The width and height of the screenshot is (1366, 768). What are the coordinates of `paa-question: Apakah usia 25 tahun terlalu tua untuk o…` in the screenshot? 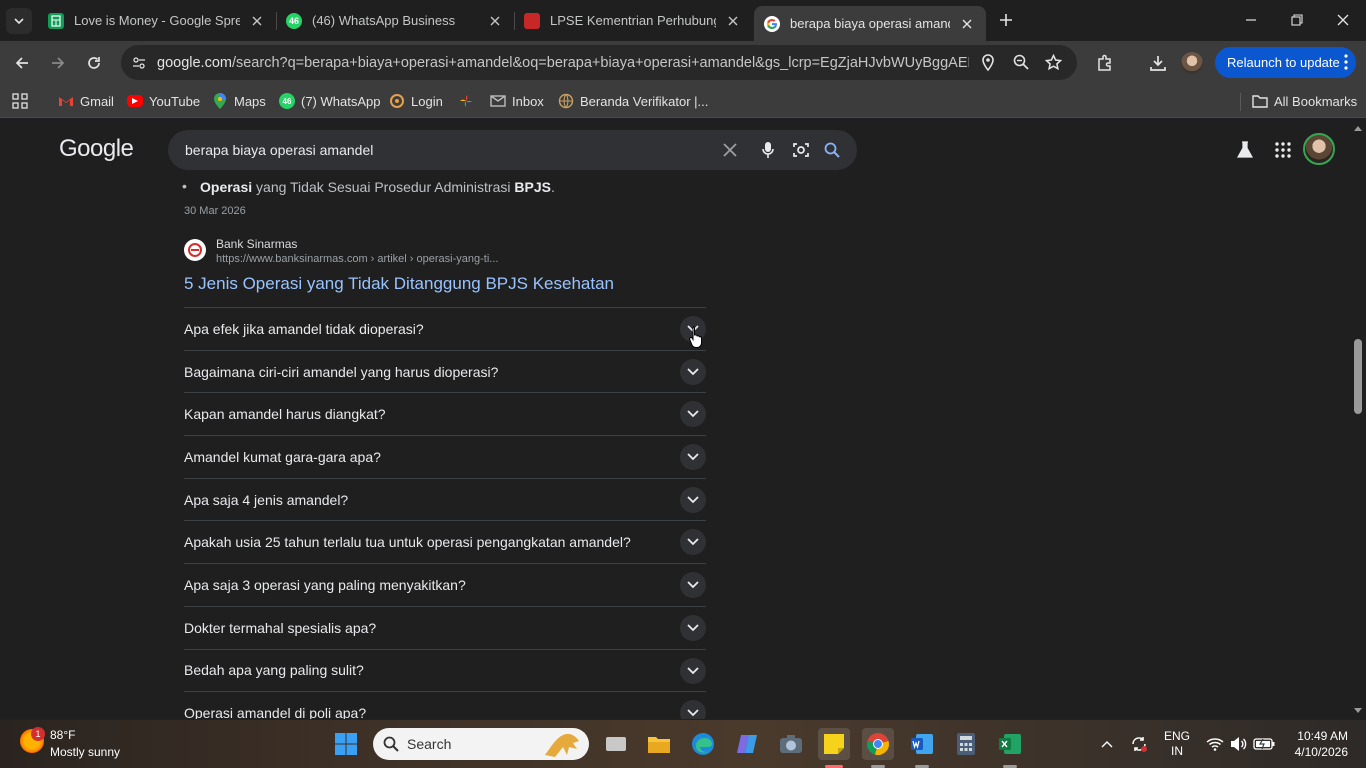 It's located at (445, 541).